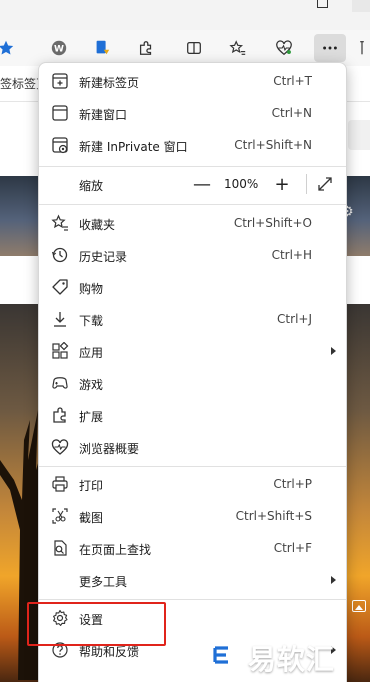 Image resolution: width=370 pixels, height=682 pixels. What do you see at coordinates (292, 81) in the screenshot?
I see `menu-shortcut: Ctrl+T` at bounding box center [292, 81].